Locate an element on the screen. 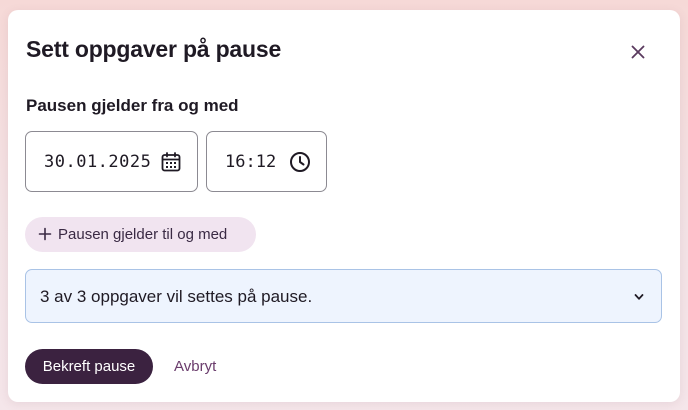 This screenshot has width=688, height=410. cancel-button: Avbryt is located at coordinates (195, 366).